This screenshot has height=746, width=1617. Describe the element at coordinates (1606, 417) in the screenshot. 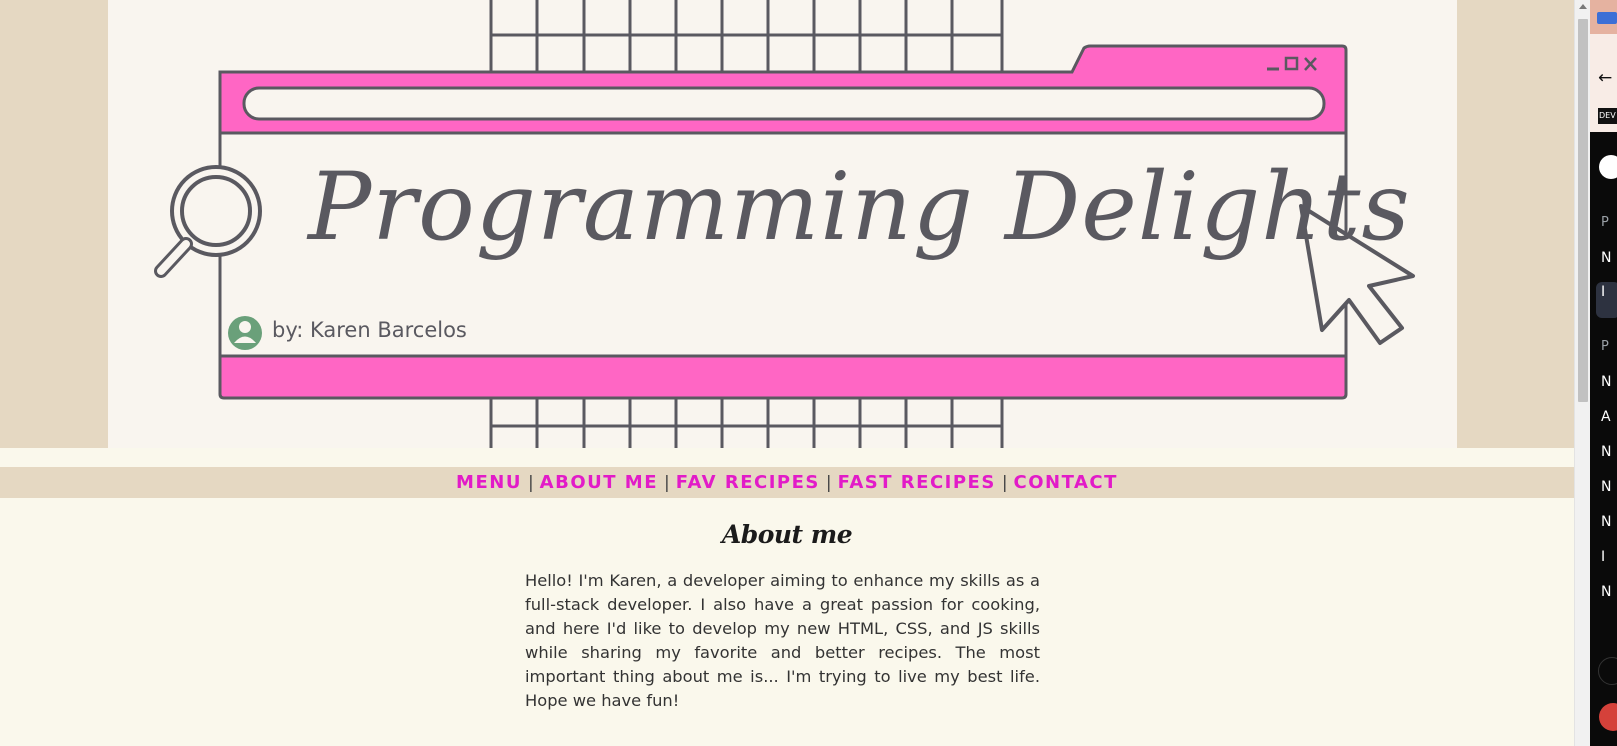

I see `side-item: A` at that location.